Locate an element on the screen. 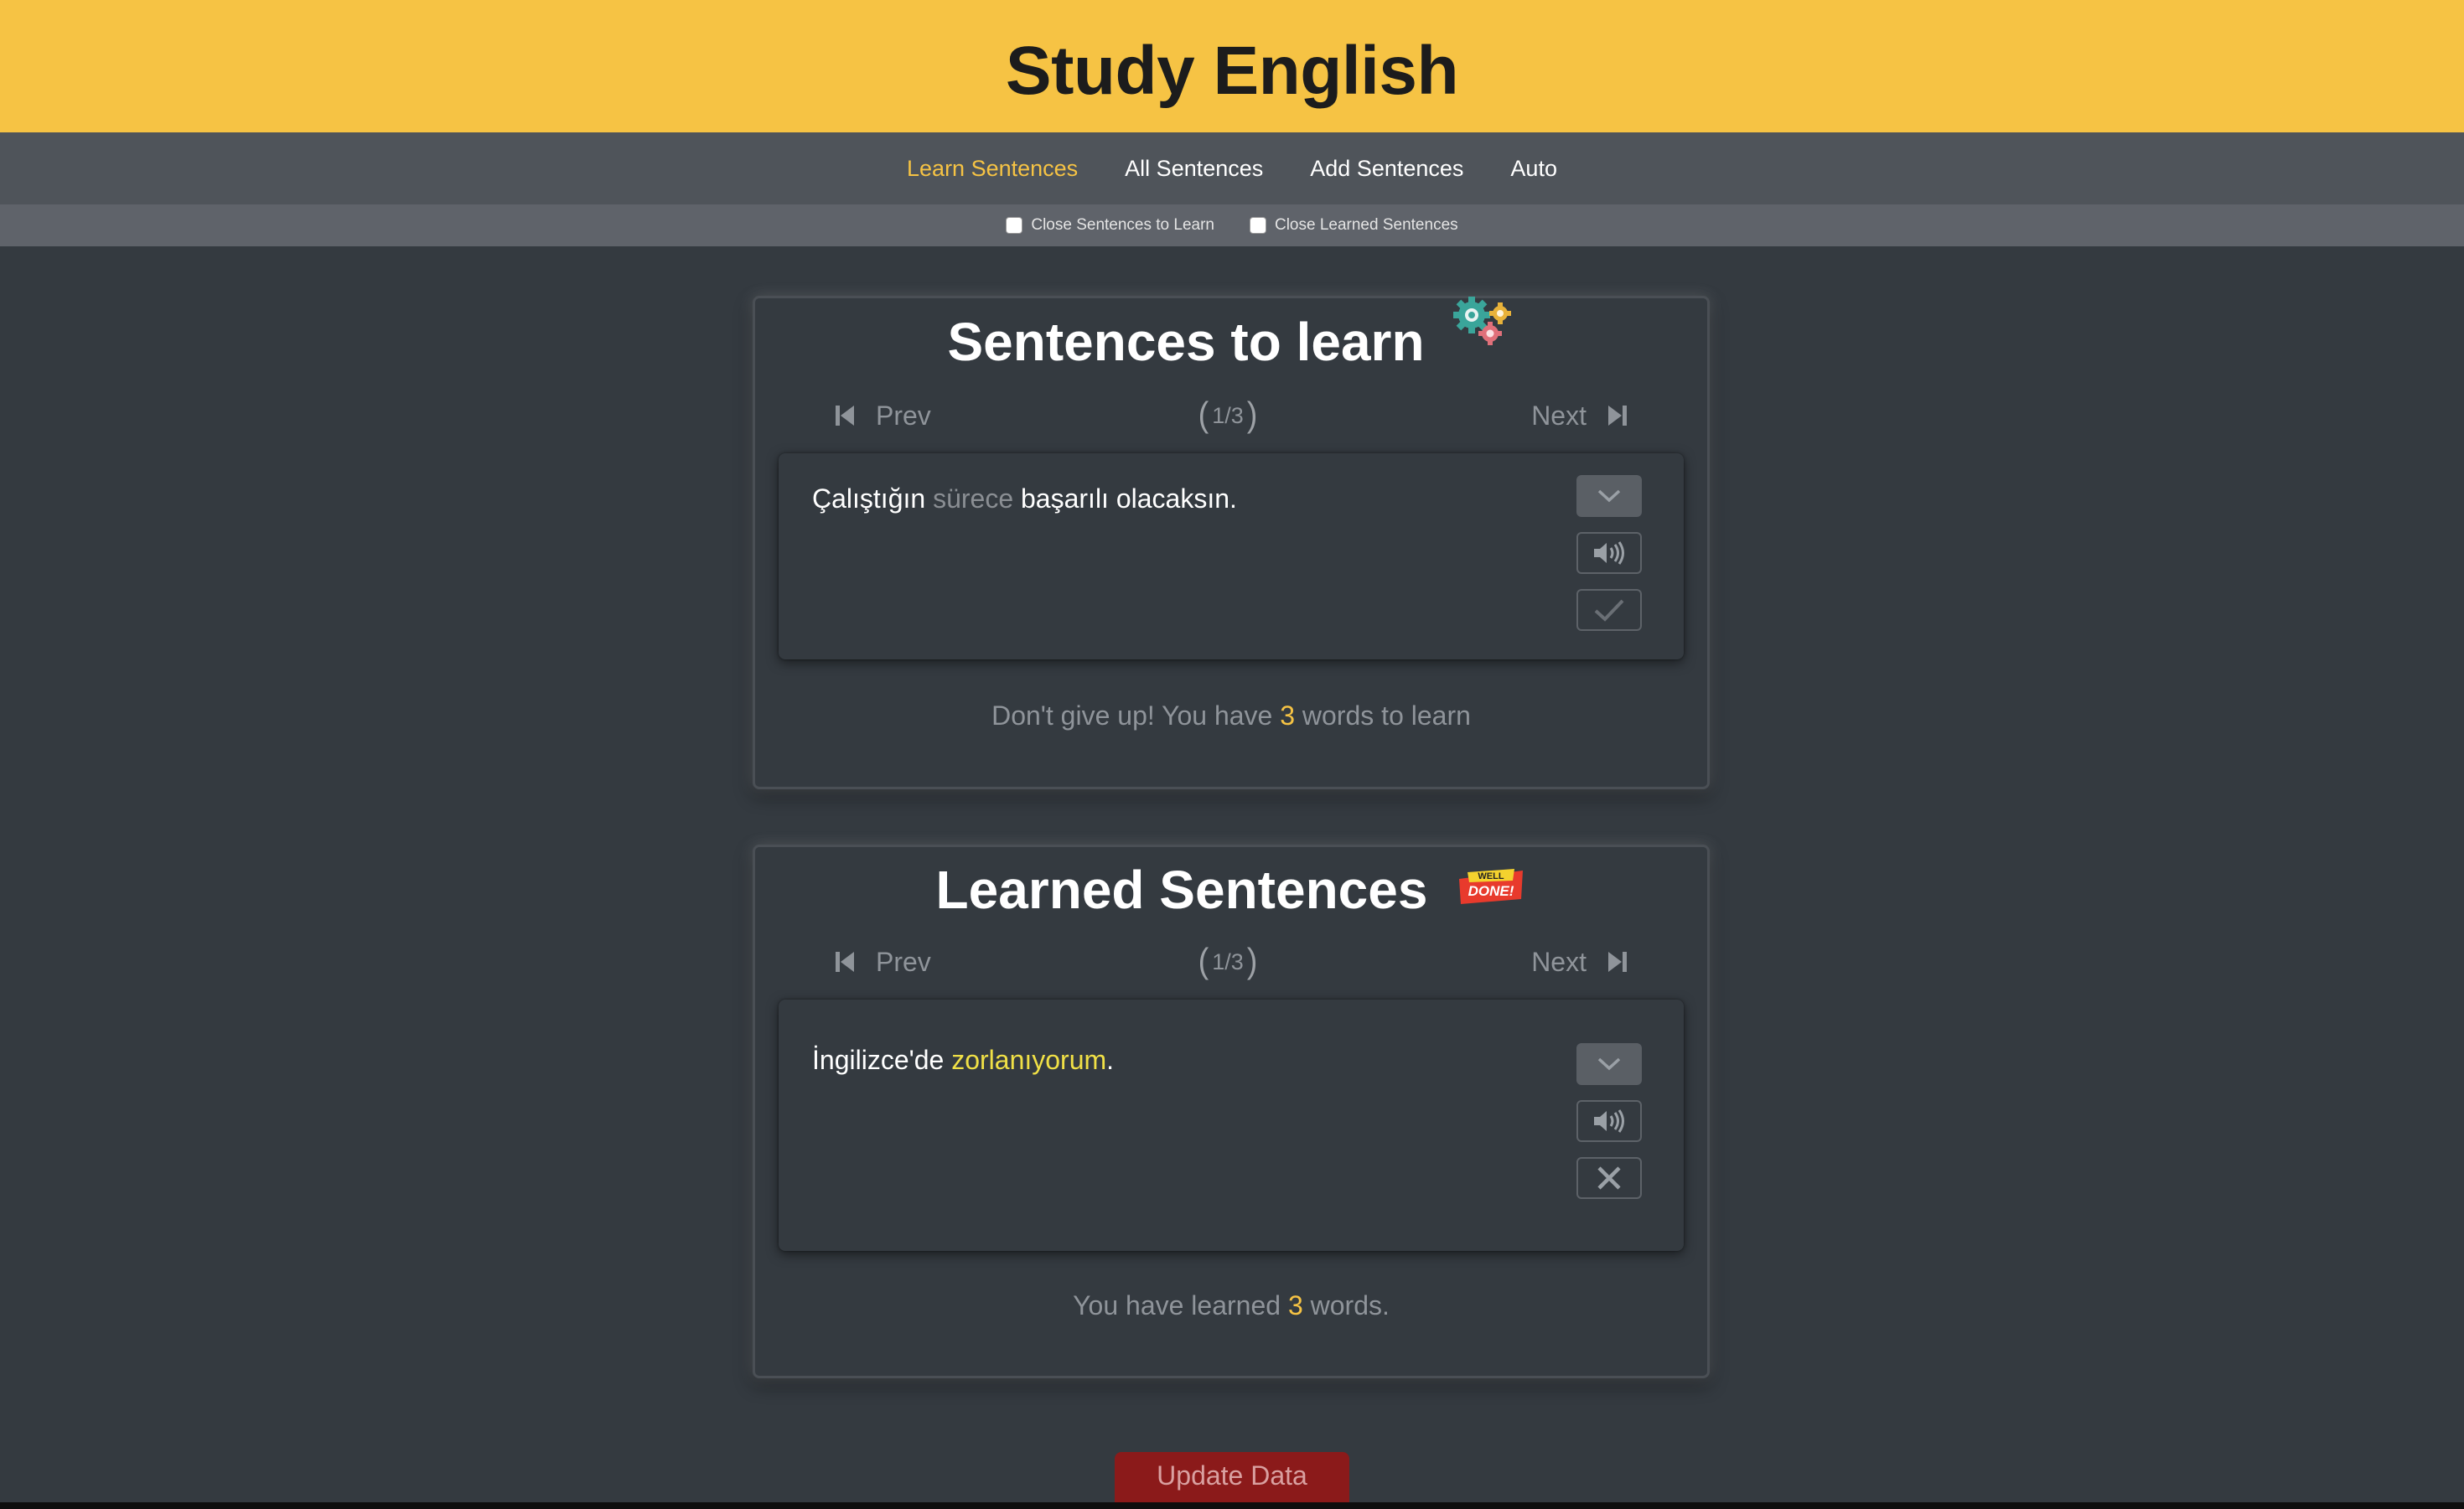 This screenshot has width=2464, height=1509. unlearn-button is located at coordinates (1609, 1178).